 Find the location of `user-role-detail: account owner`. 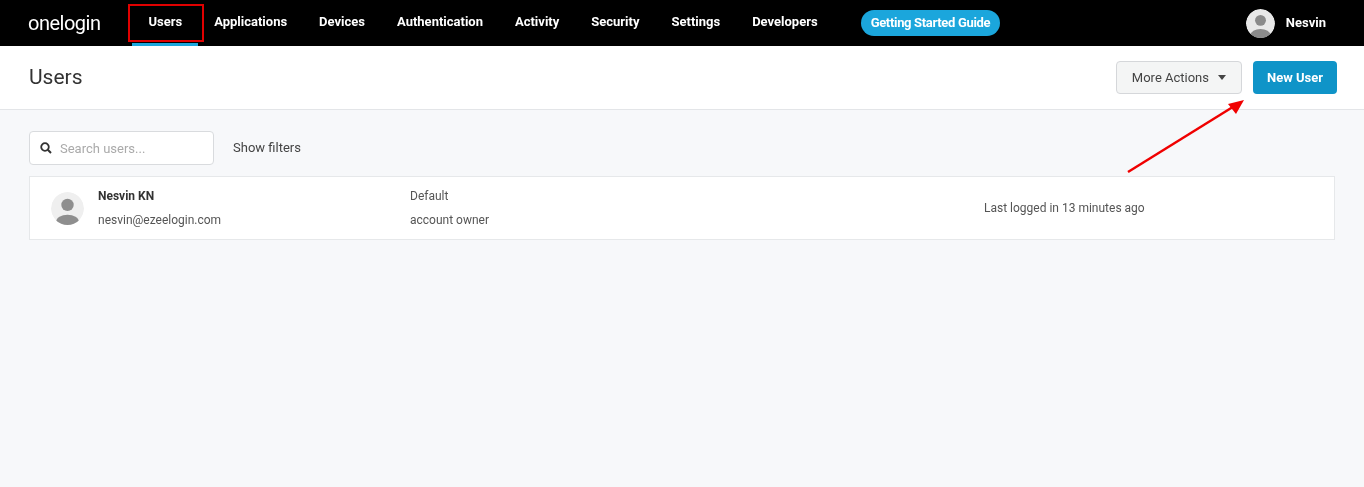

user-role-detail: account owner is located at coordinates (450, 220).